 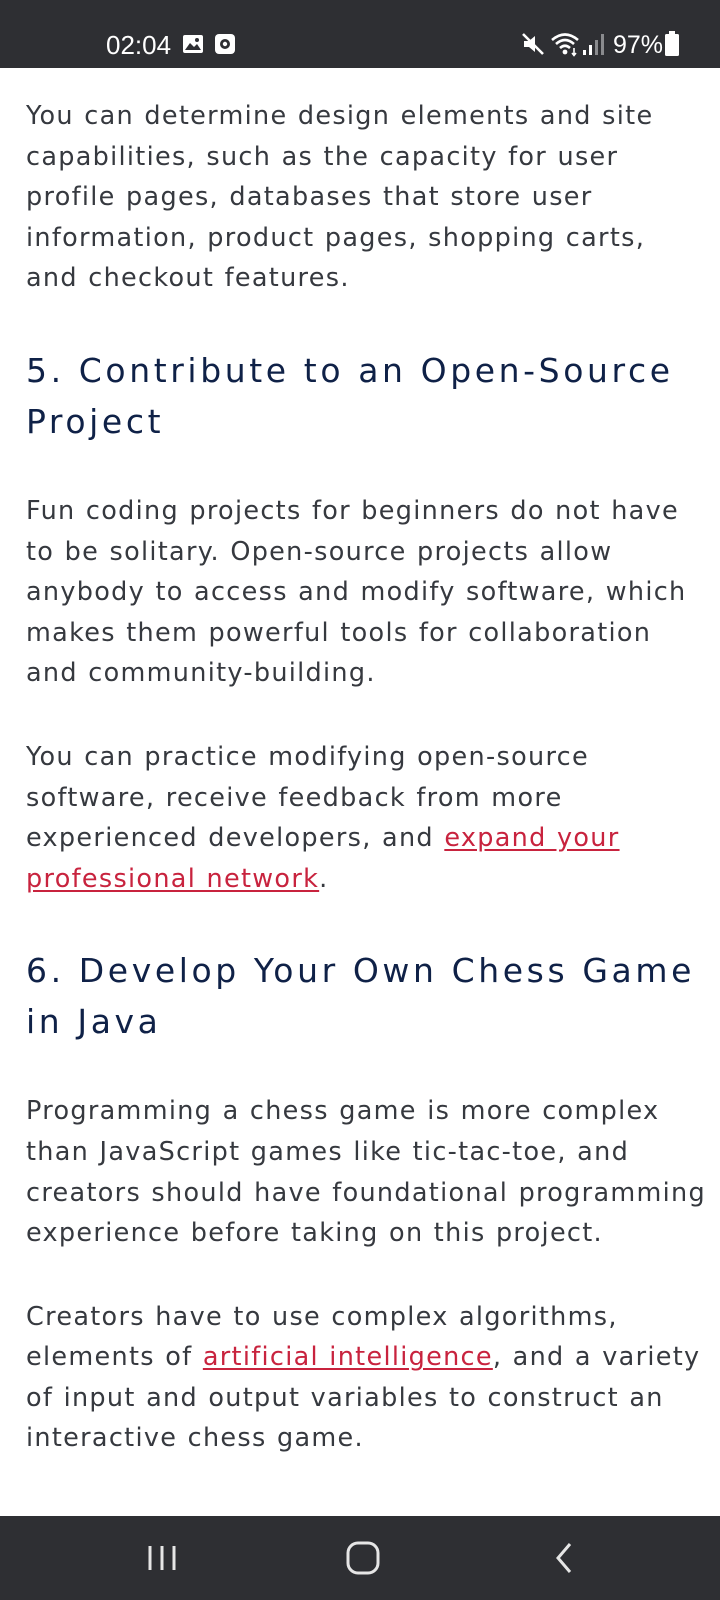 I want to click on home-icon, so click(x=363, y=1558).